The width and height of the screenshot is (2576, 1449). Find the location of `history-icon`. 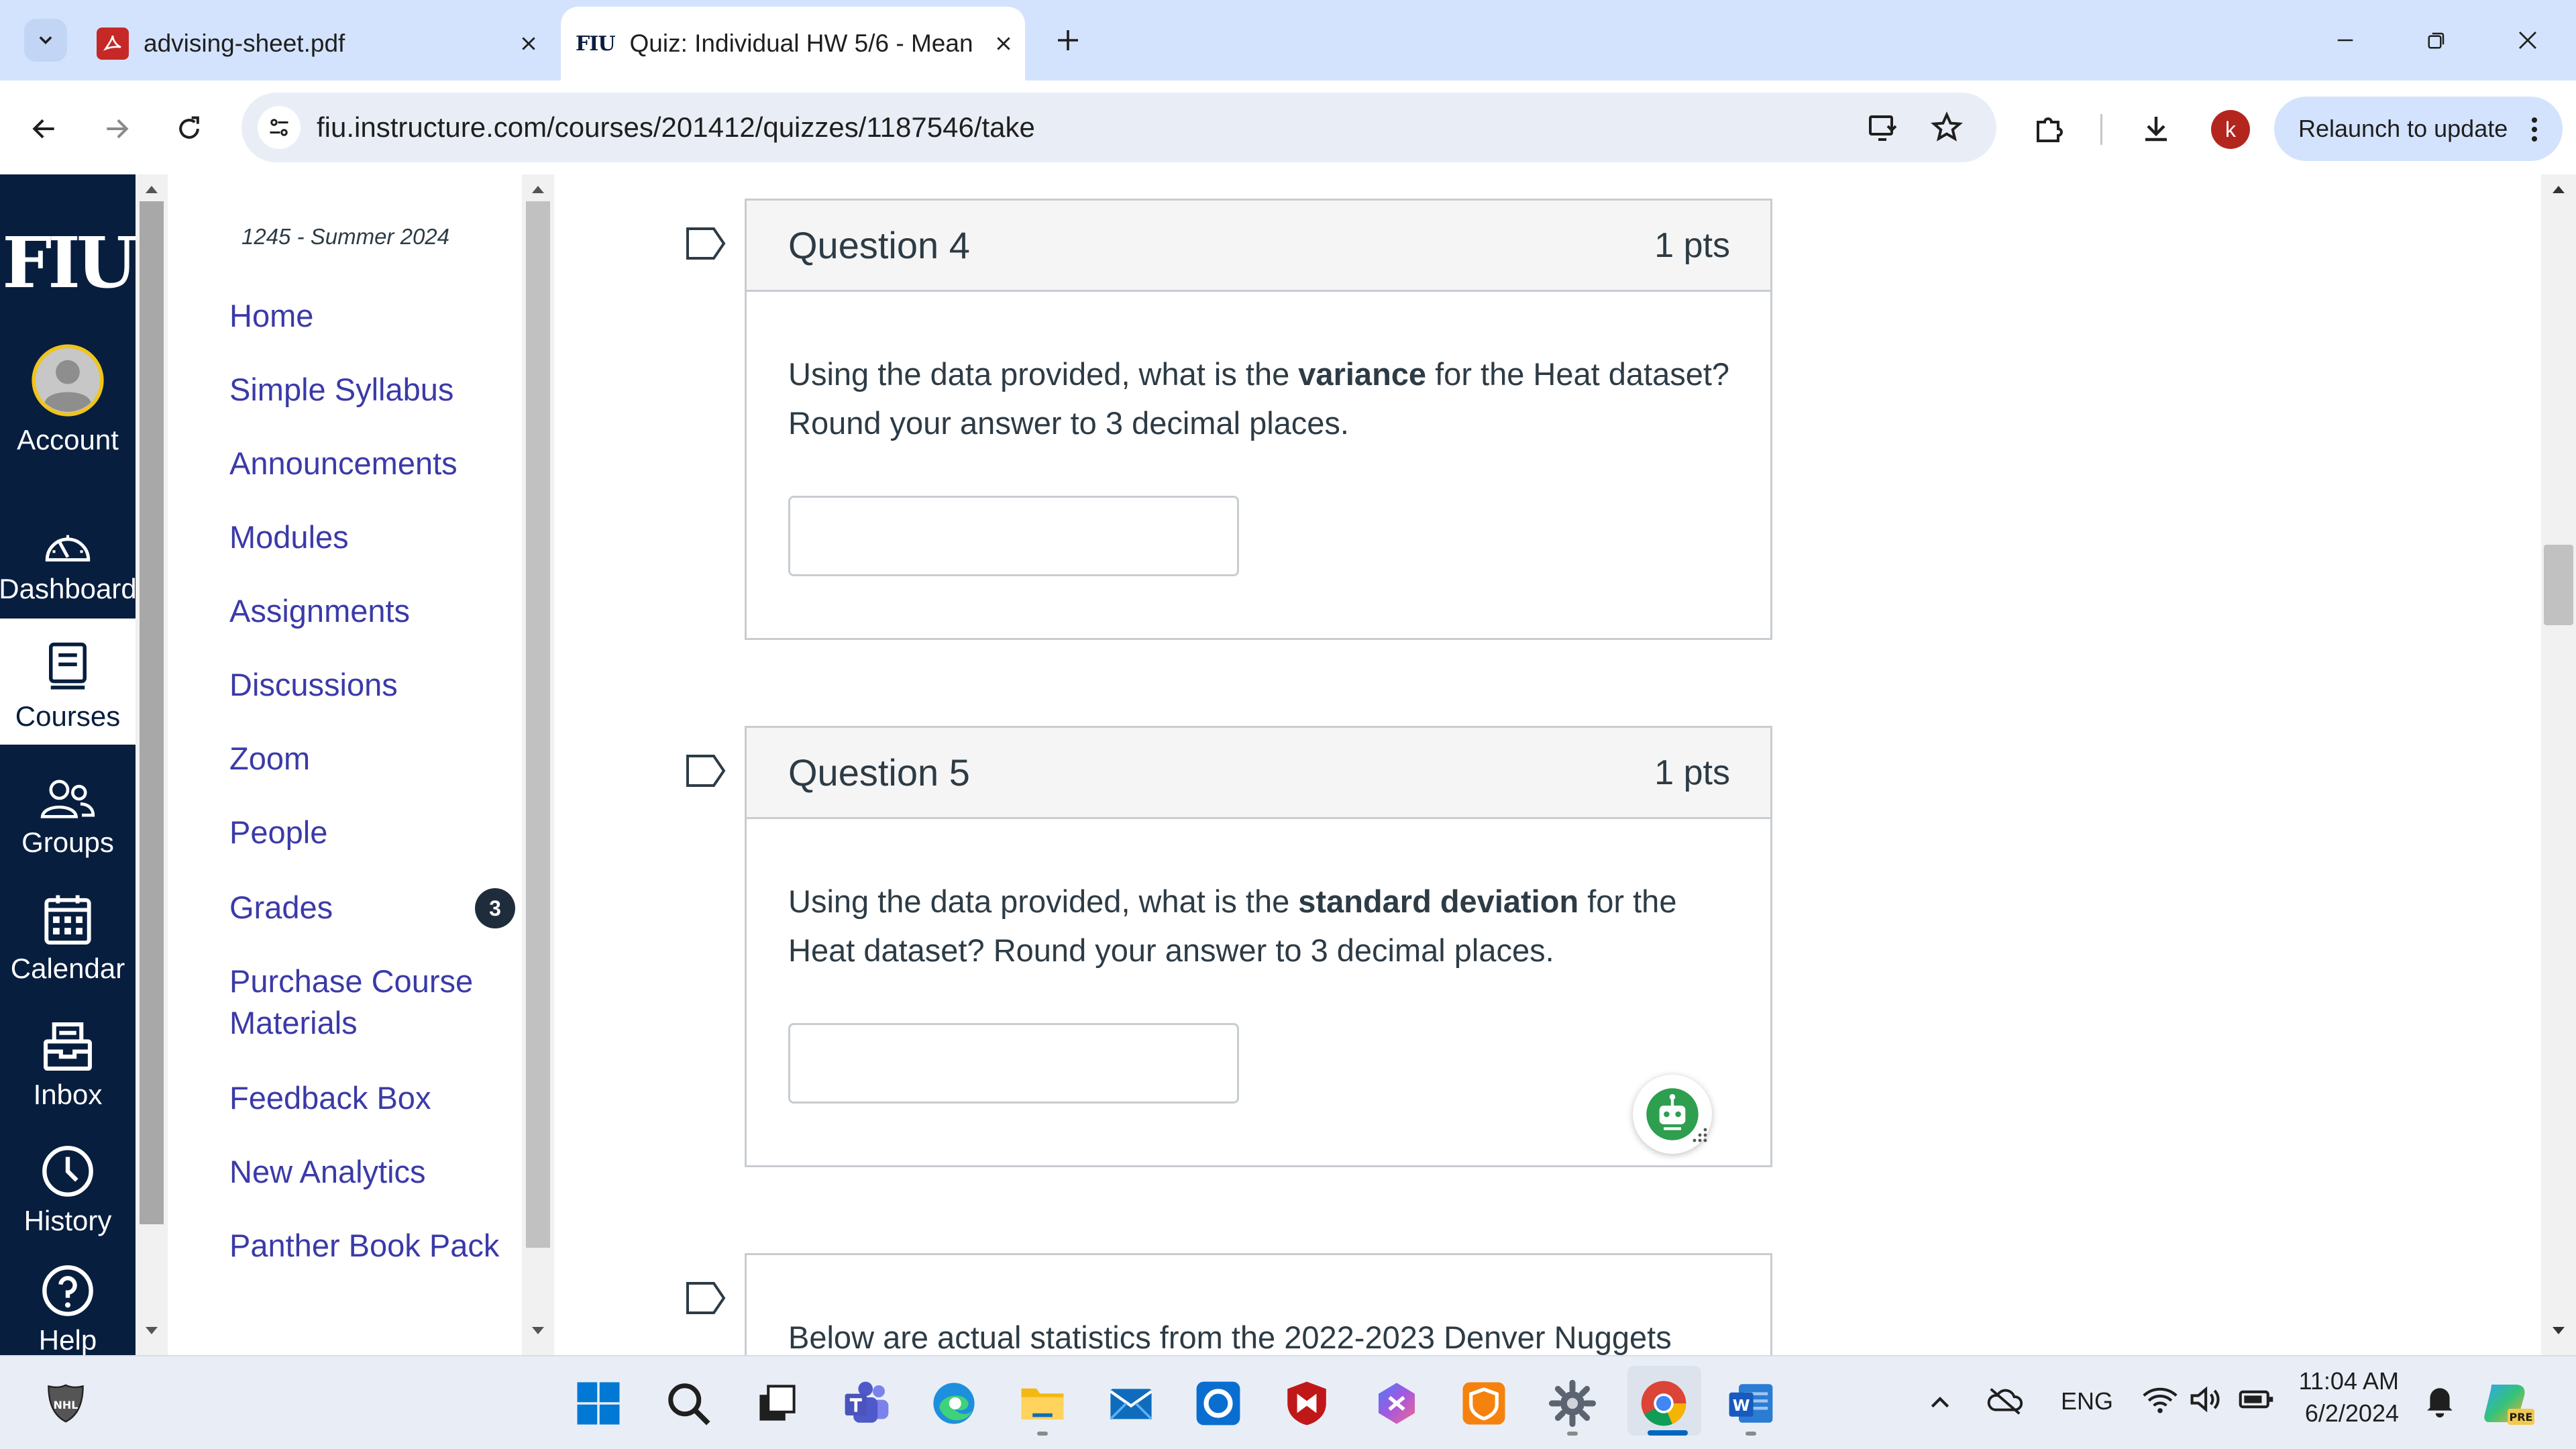

history-icon is located at coordinates (67, 1171).